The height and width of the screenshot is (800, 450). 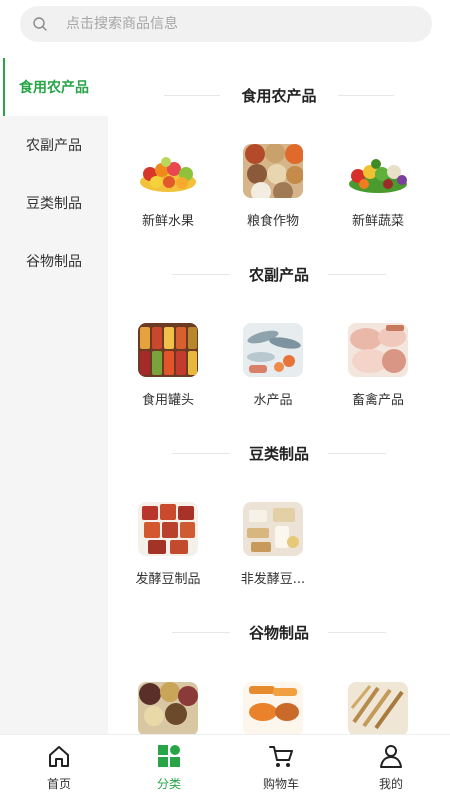 I want to click on section-title-edible-farm-products: 食用农产品, so click(x=279, y=96).